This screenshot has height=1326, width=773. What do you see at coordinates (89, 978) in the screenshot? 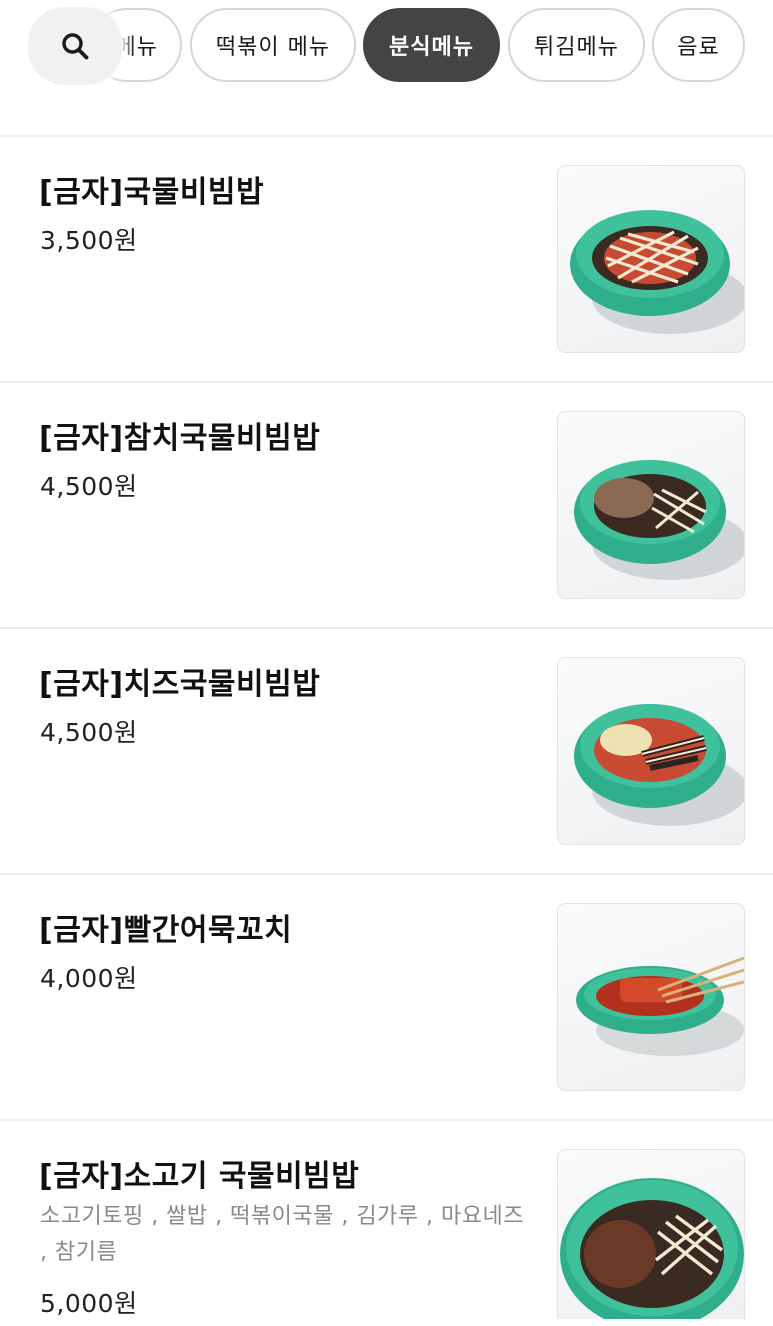
I see `menu-item-price: 4,000원` at bounding box center [89, 978].